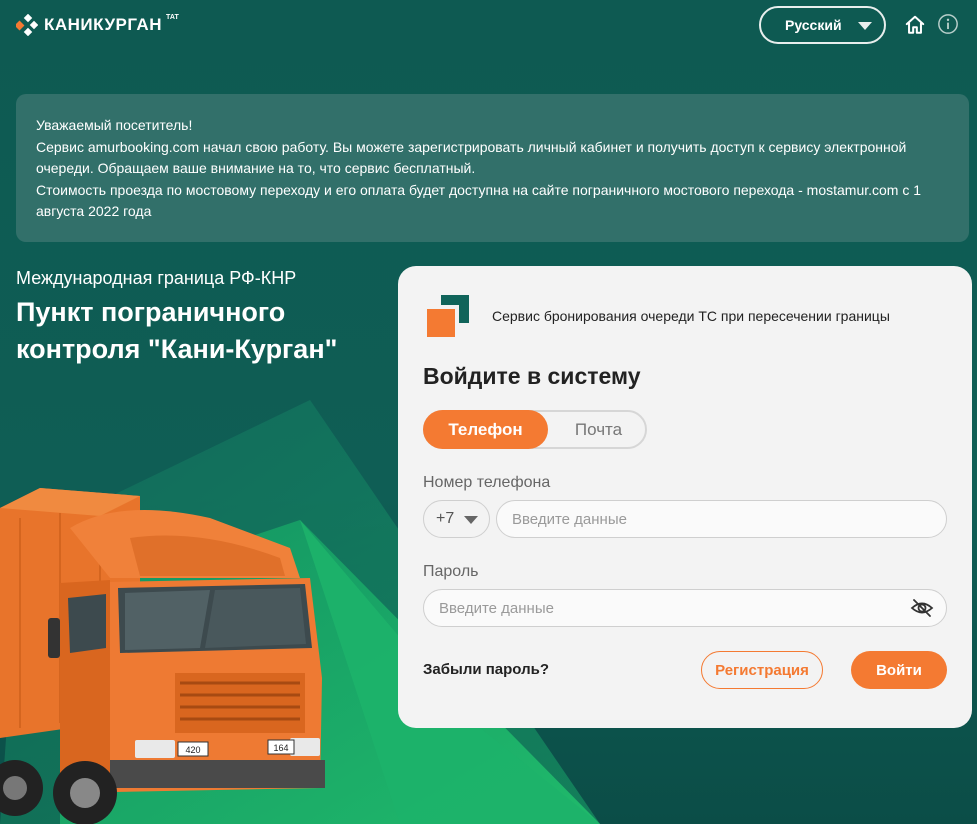 The height and width of the screenshot is (824, 977). I want to click on tab-email: Почта, so click(598, 429).